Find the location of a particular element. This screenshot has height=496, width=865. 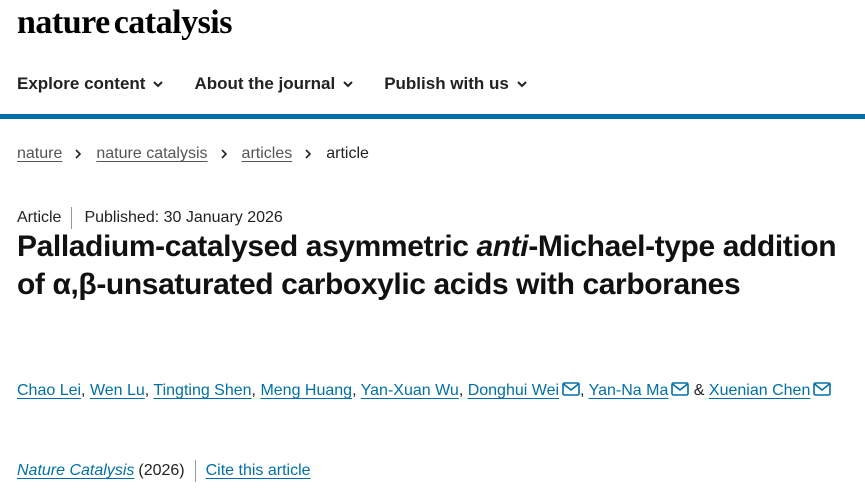

cite-this-article-link: Cite this article is located at coordinates (258, 471).